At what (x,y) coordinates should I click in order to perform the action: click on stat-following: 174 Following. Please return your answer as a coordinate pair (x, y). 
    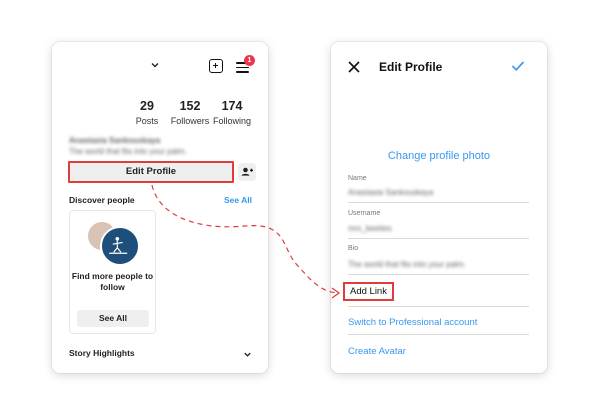
    Looking at the image, I should click on (232, 112).